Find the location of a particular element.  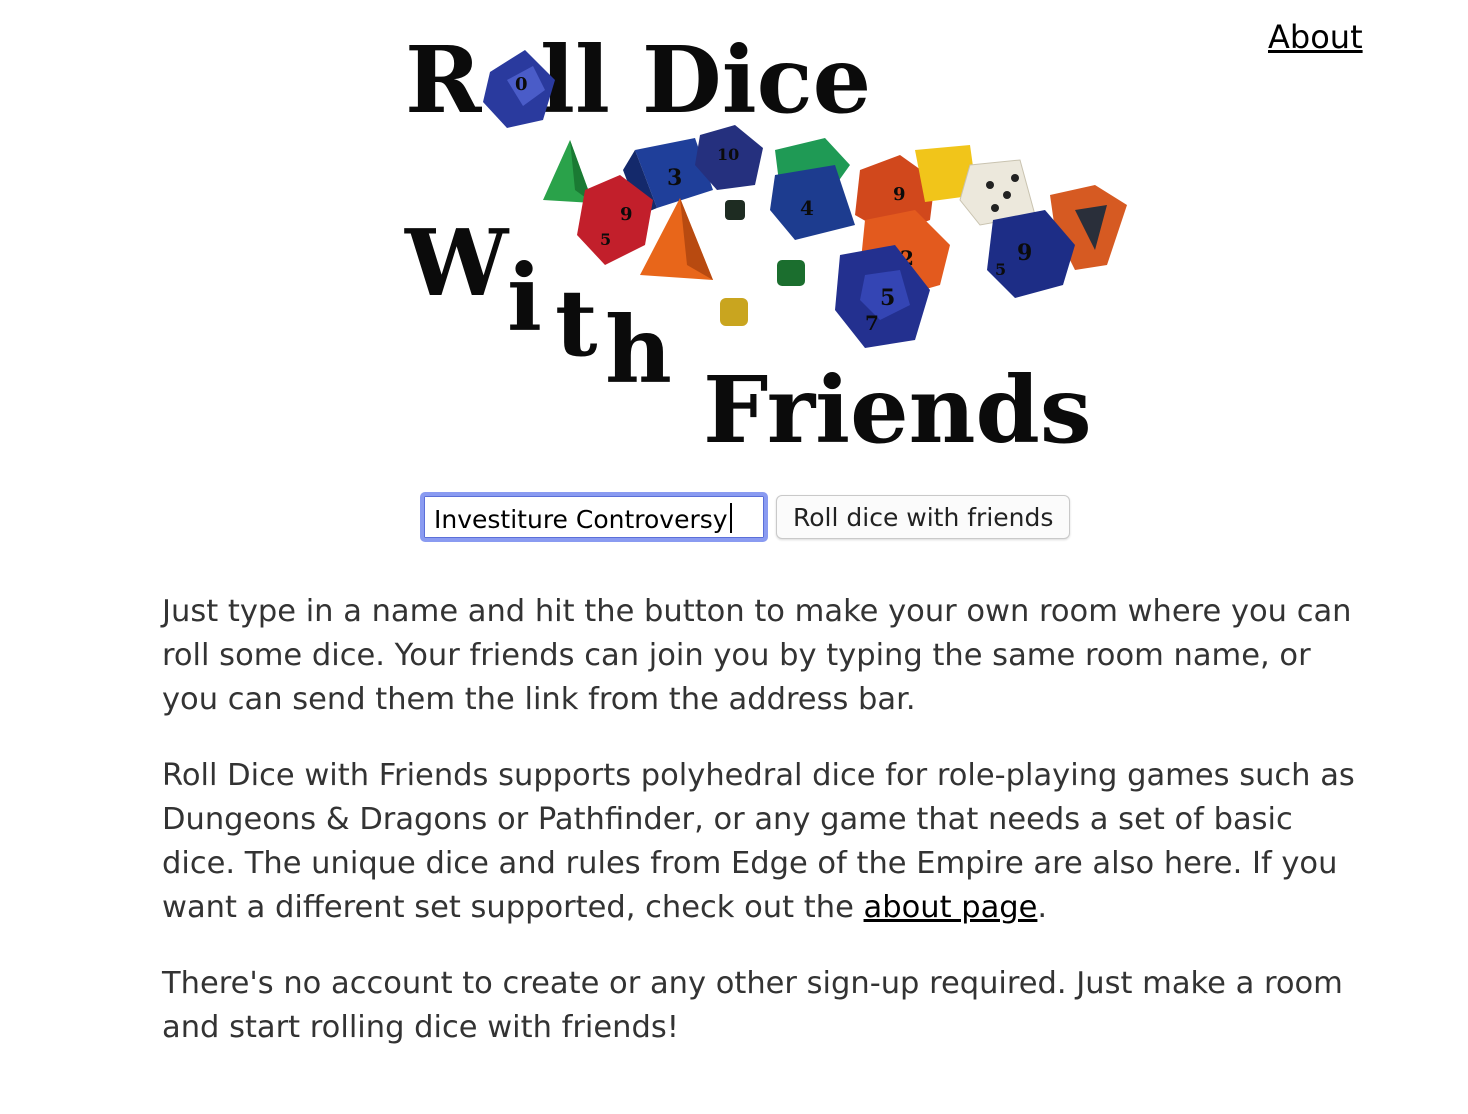

logo-text-w: W is located at coordinates (457, 263).